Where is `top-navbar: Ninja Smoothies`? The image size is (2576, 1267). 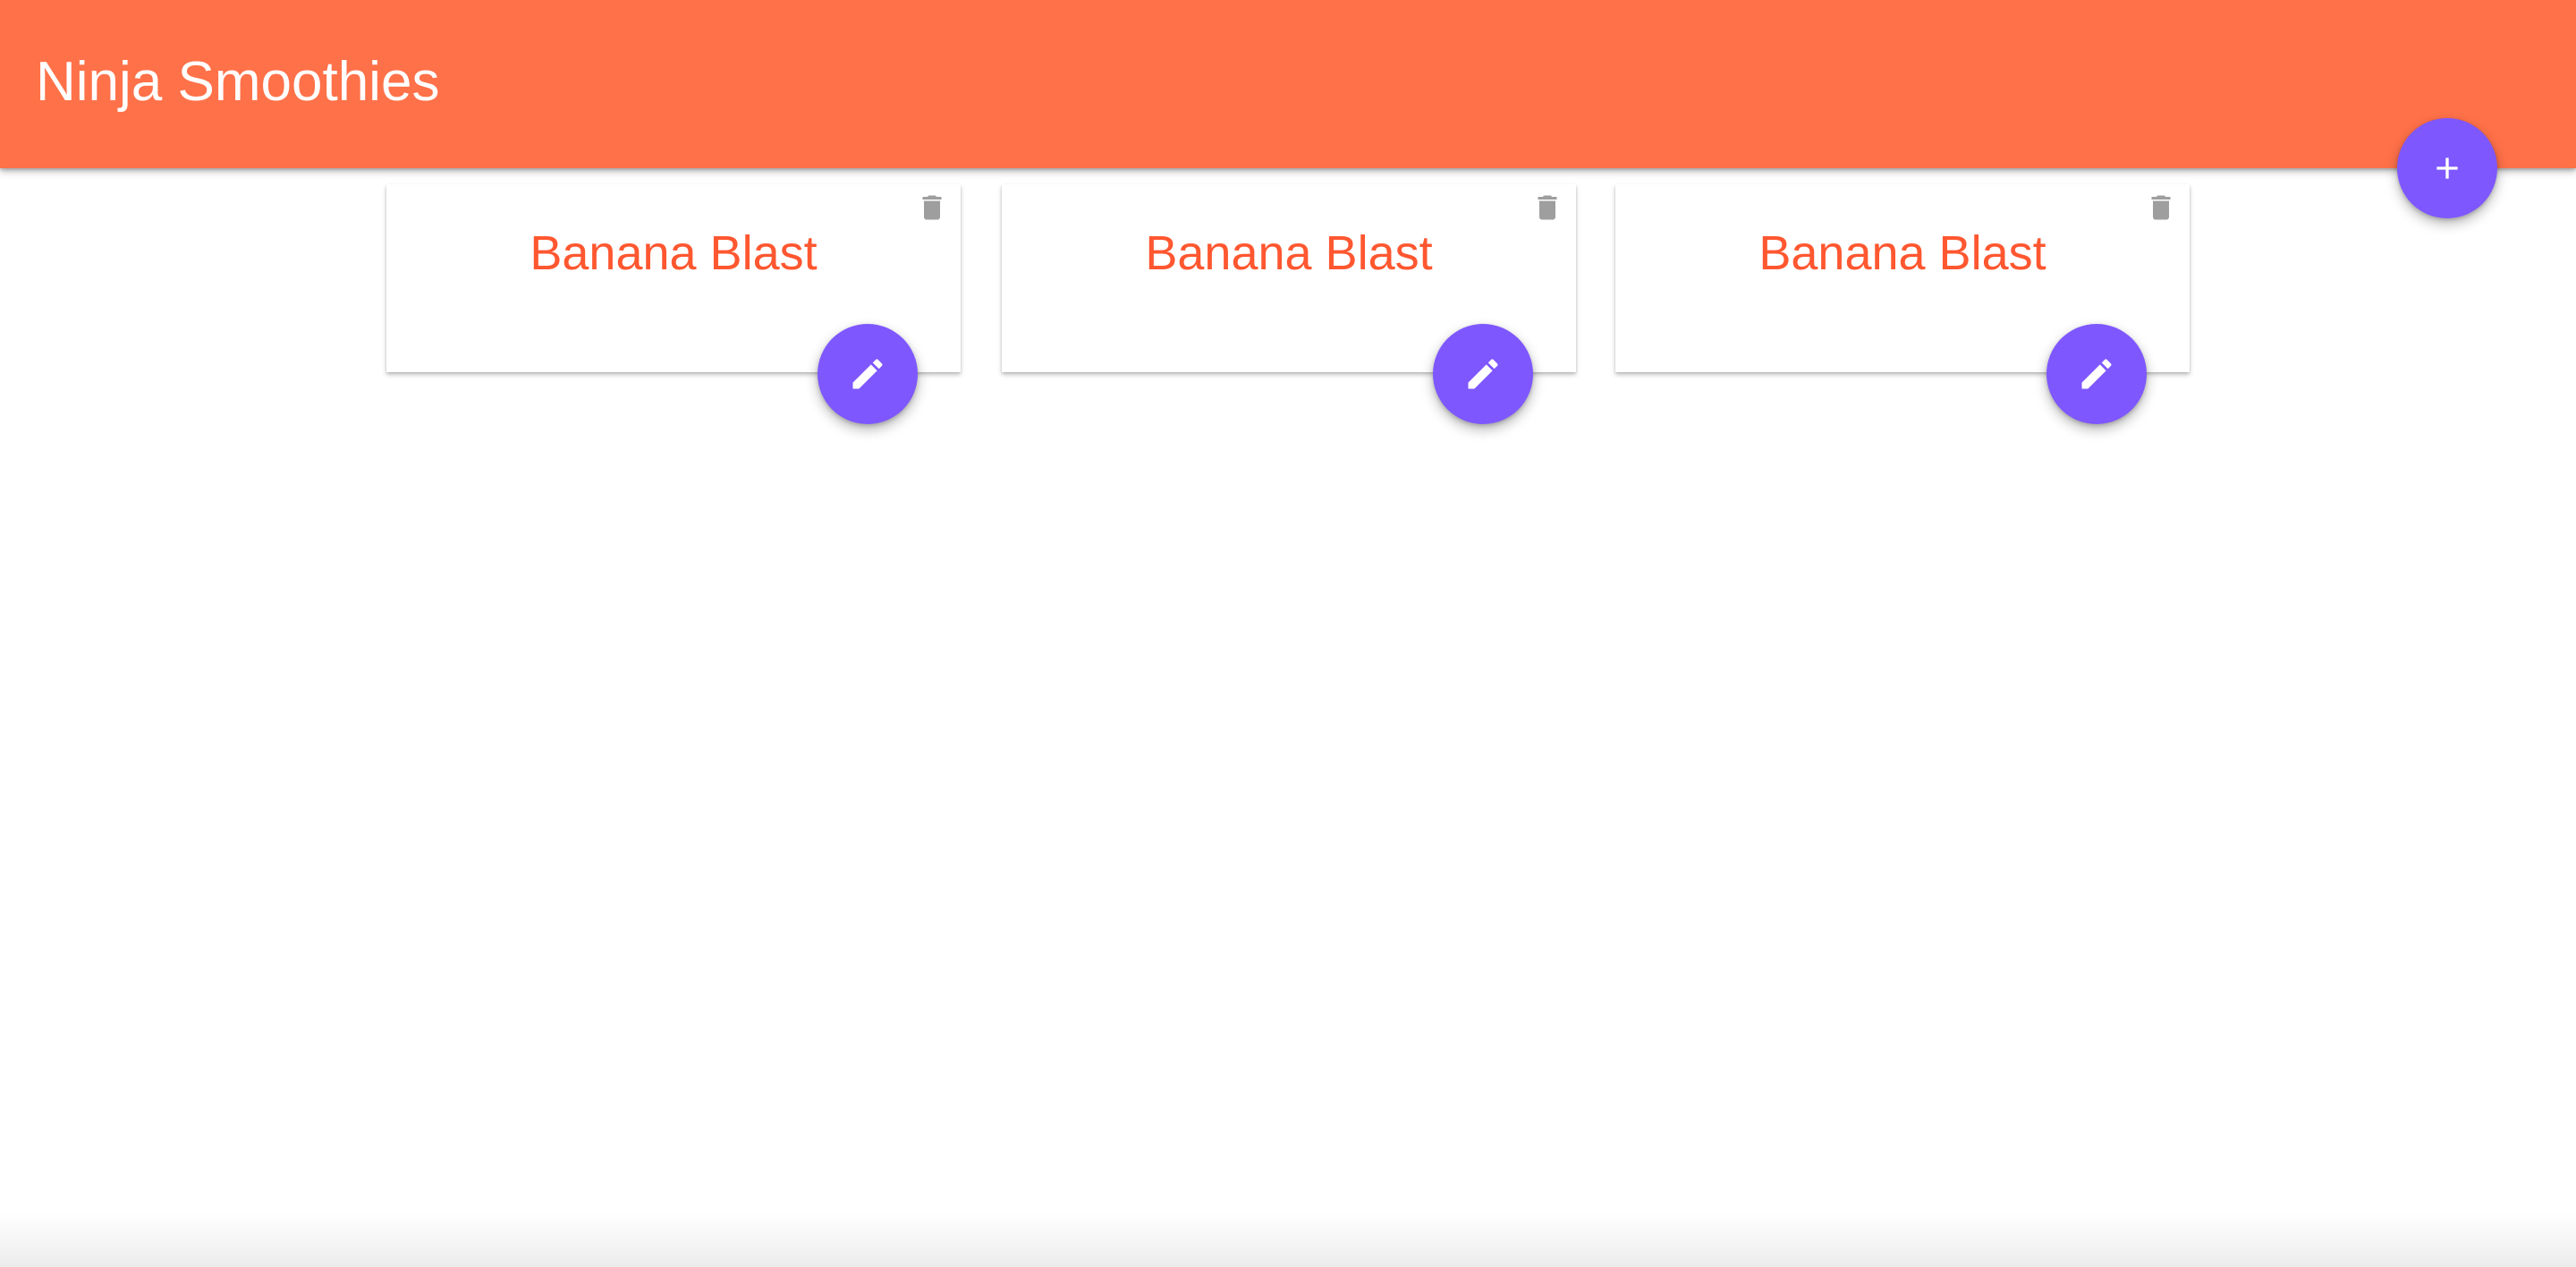
top-navbar: Ninja Smoothies is located at coordinates (1288, 84).